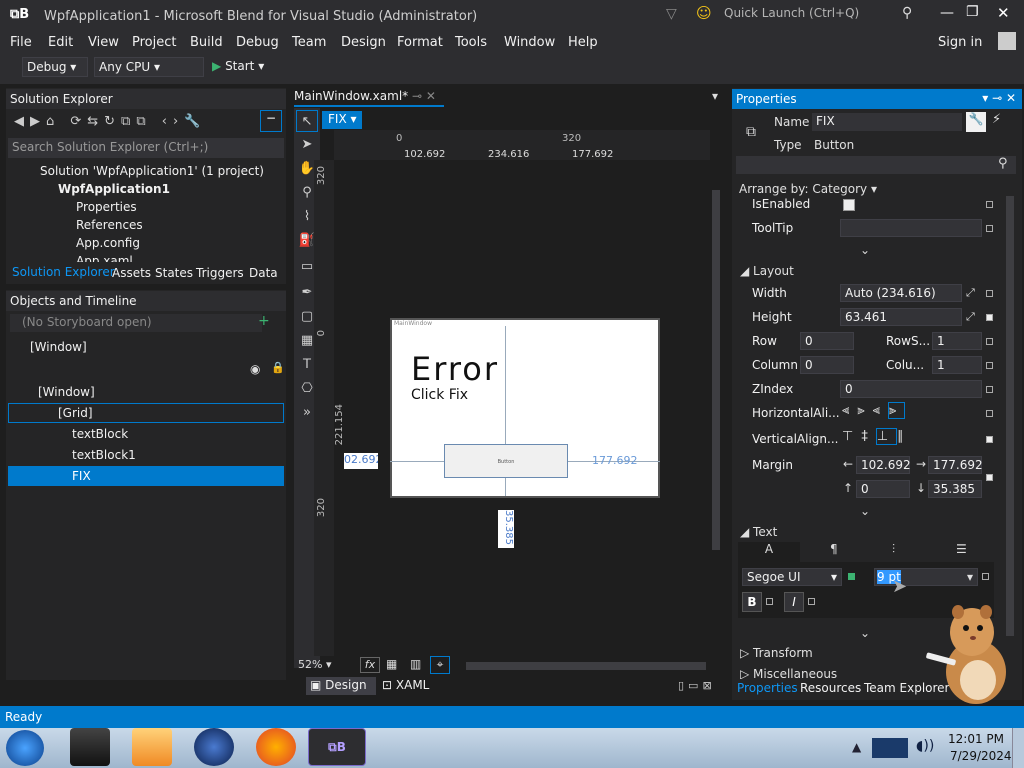  What do you see at coordinates (326, 666) in the screenshot?
I see `zoom-dropdown: 52% ▾` at bounding box center [326, 666].